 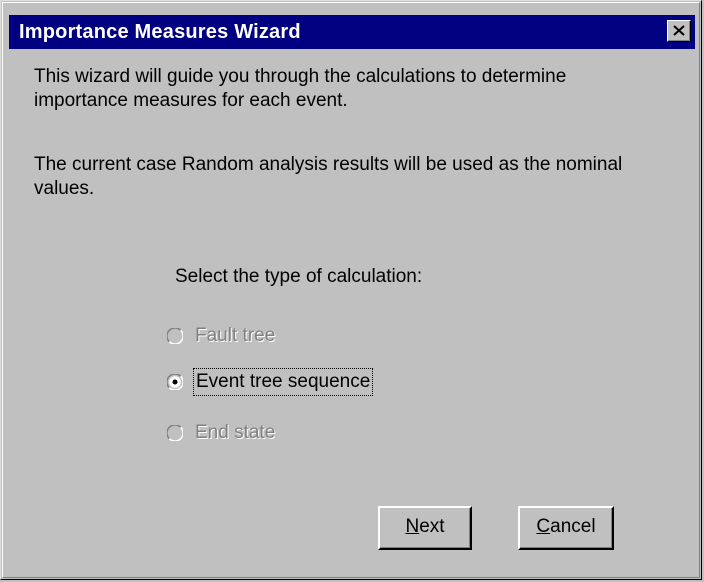 What do you see at coordinates (235, 335) in the screenshot?
I see `radio-label-fault-tree: Fault tree` at bounding box center [235, 335].